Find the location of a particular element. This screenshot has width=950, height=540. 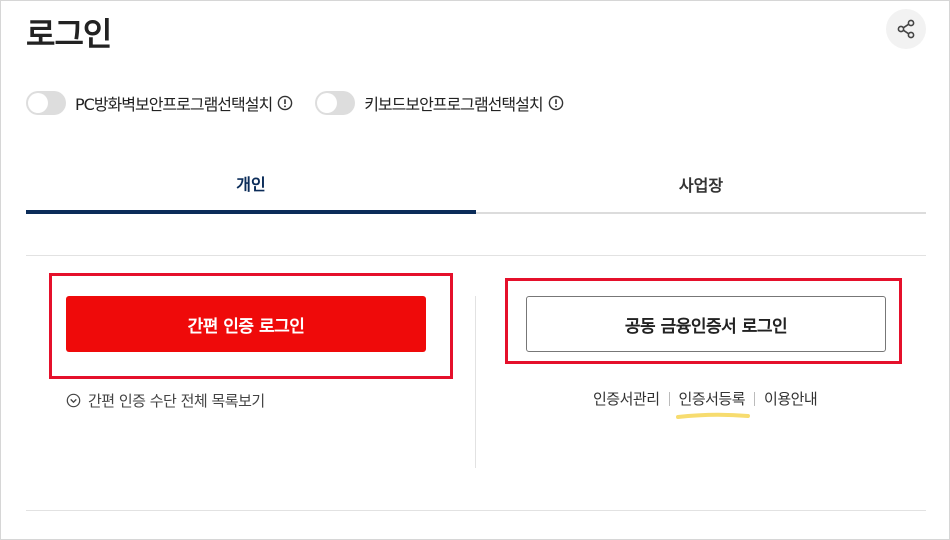

share-button is located at coordinates (906, 29).